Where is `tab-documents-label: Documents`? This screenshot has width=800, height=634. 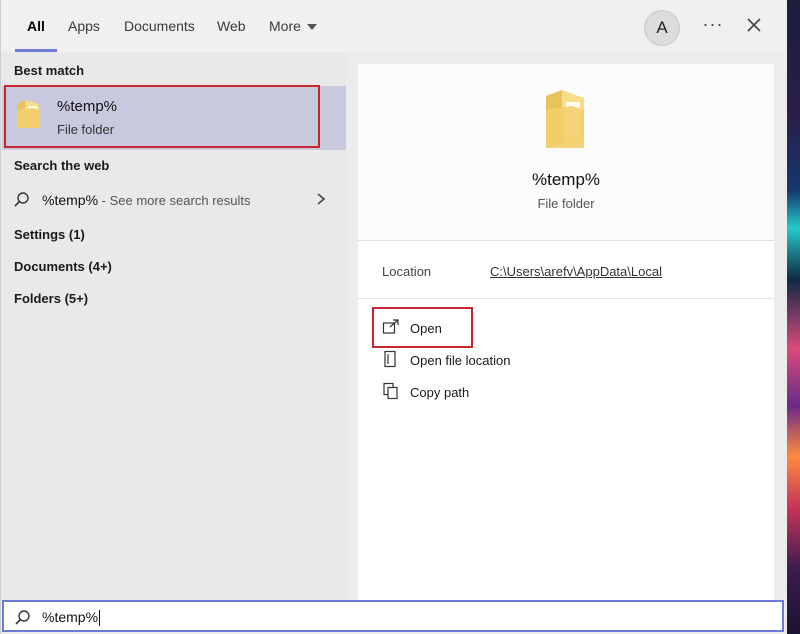 tab-documents-label: Documents is located at coordinates (159, 26).